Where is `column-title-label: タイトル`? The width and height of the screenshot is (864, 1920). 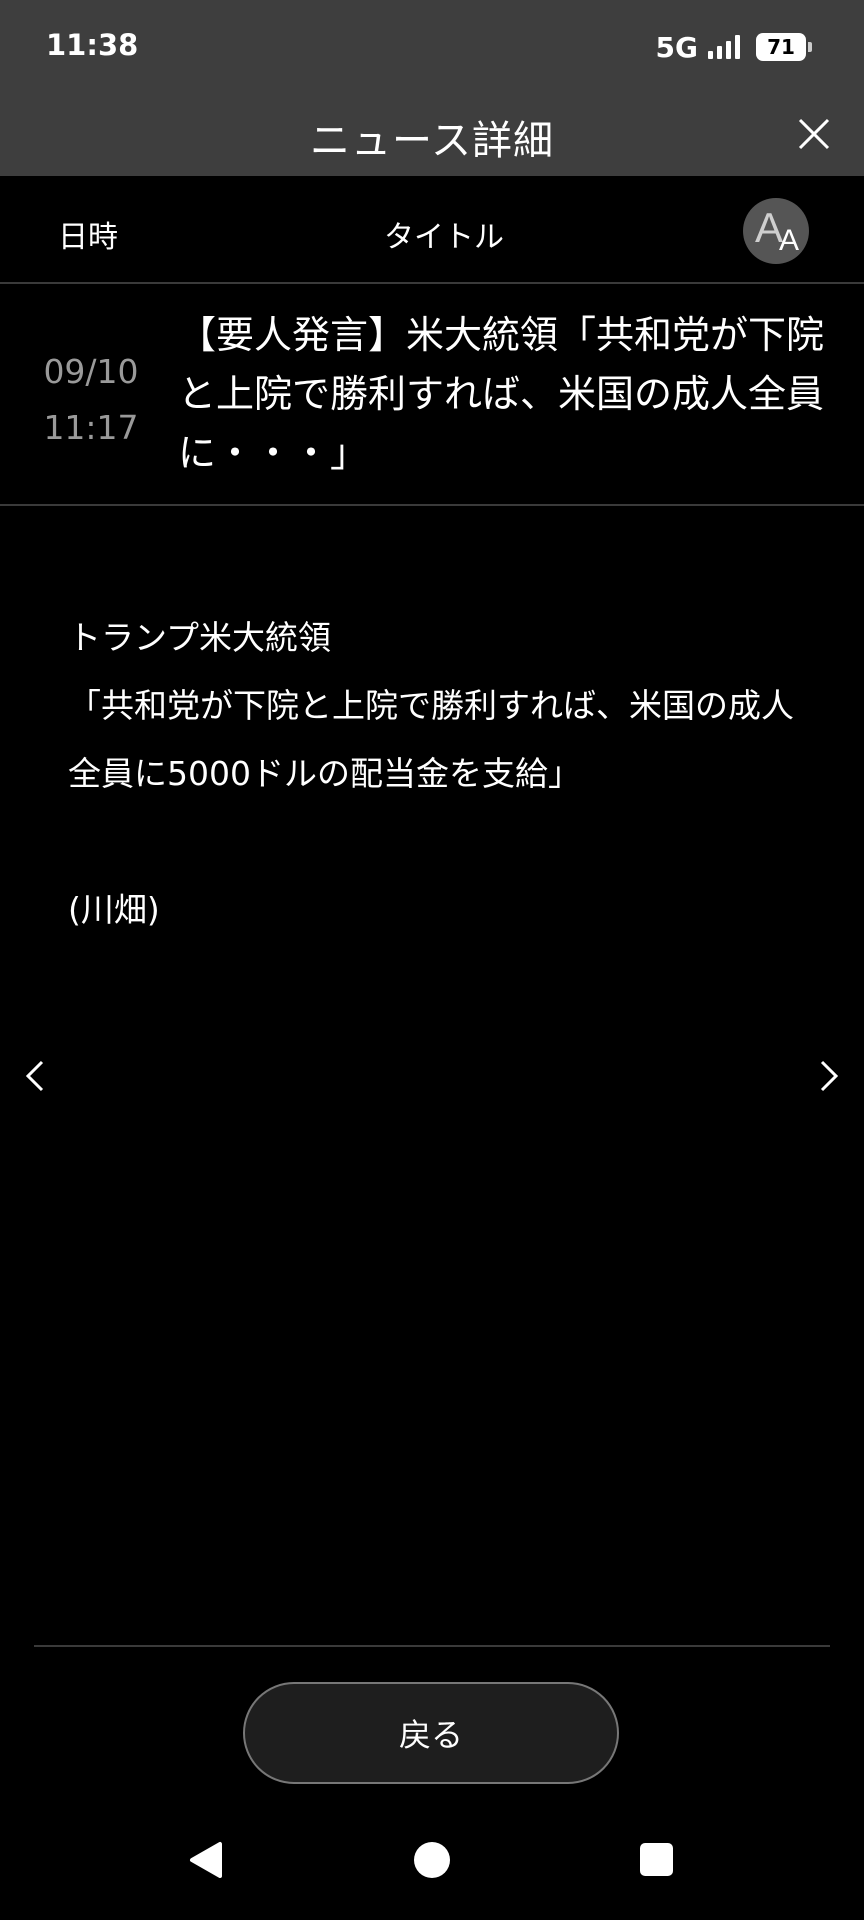 column-title-label: タイトル is located at coordinates (444, 237).